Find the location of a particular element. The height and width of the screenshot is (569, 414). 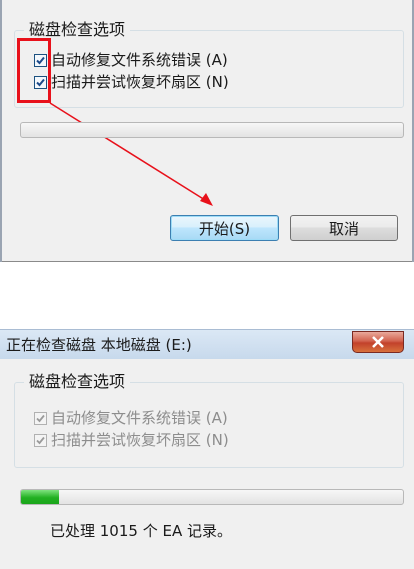

auto-fix-checkbox is located at coordinates (40, 418).